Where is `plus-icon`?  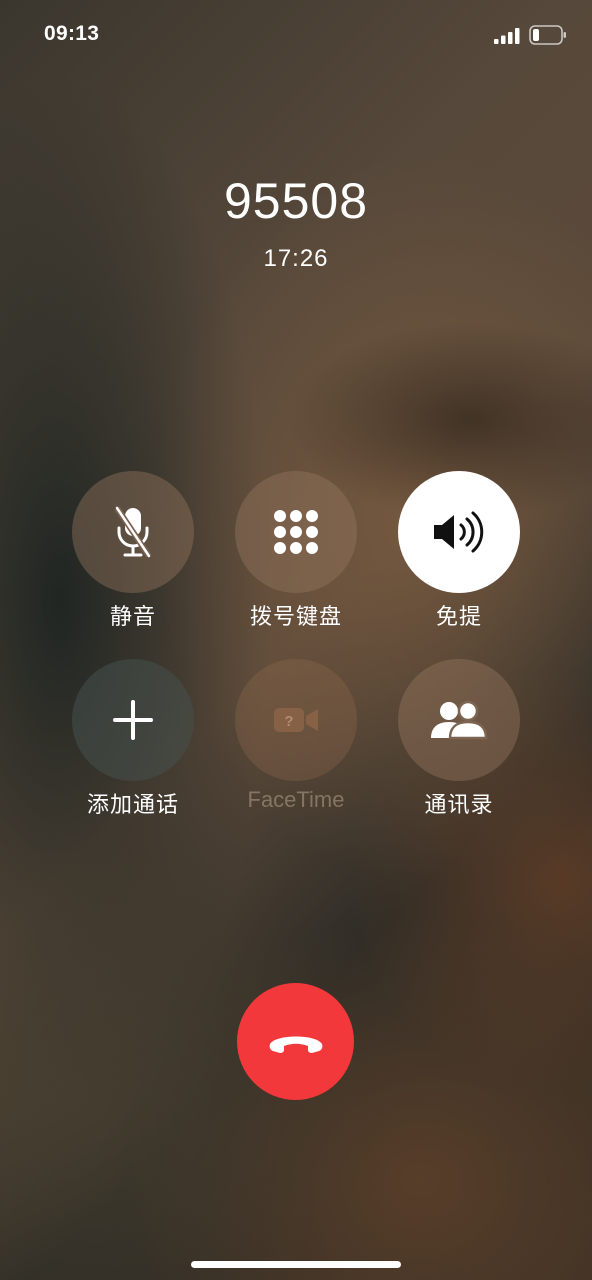 plus-icon is located at coordinates (133, 720).